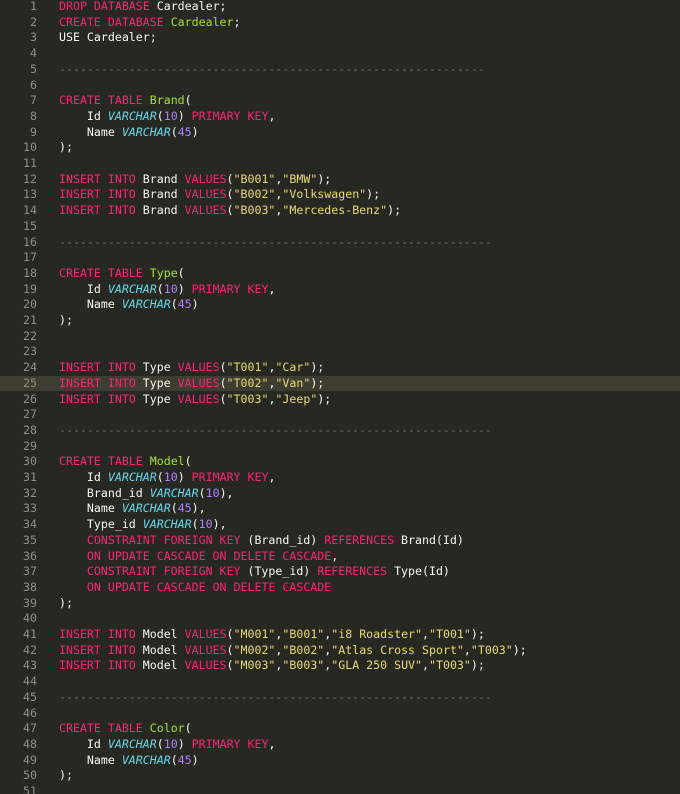  Describe the element at coordinates (363, 539) in the screenshot. I see `code-token: REFERENCES` at that location.